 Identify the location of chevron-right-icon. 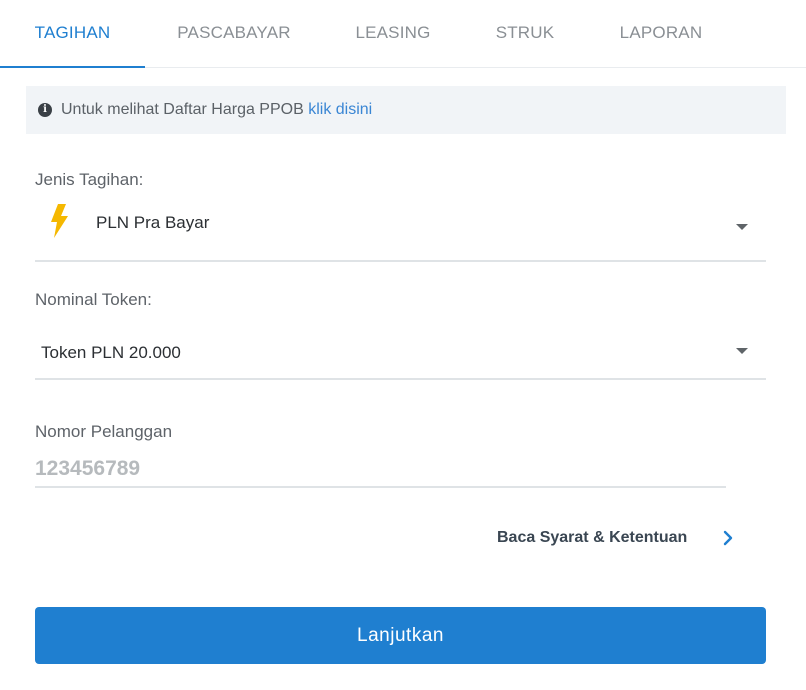
(728, 538).